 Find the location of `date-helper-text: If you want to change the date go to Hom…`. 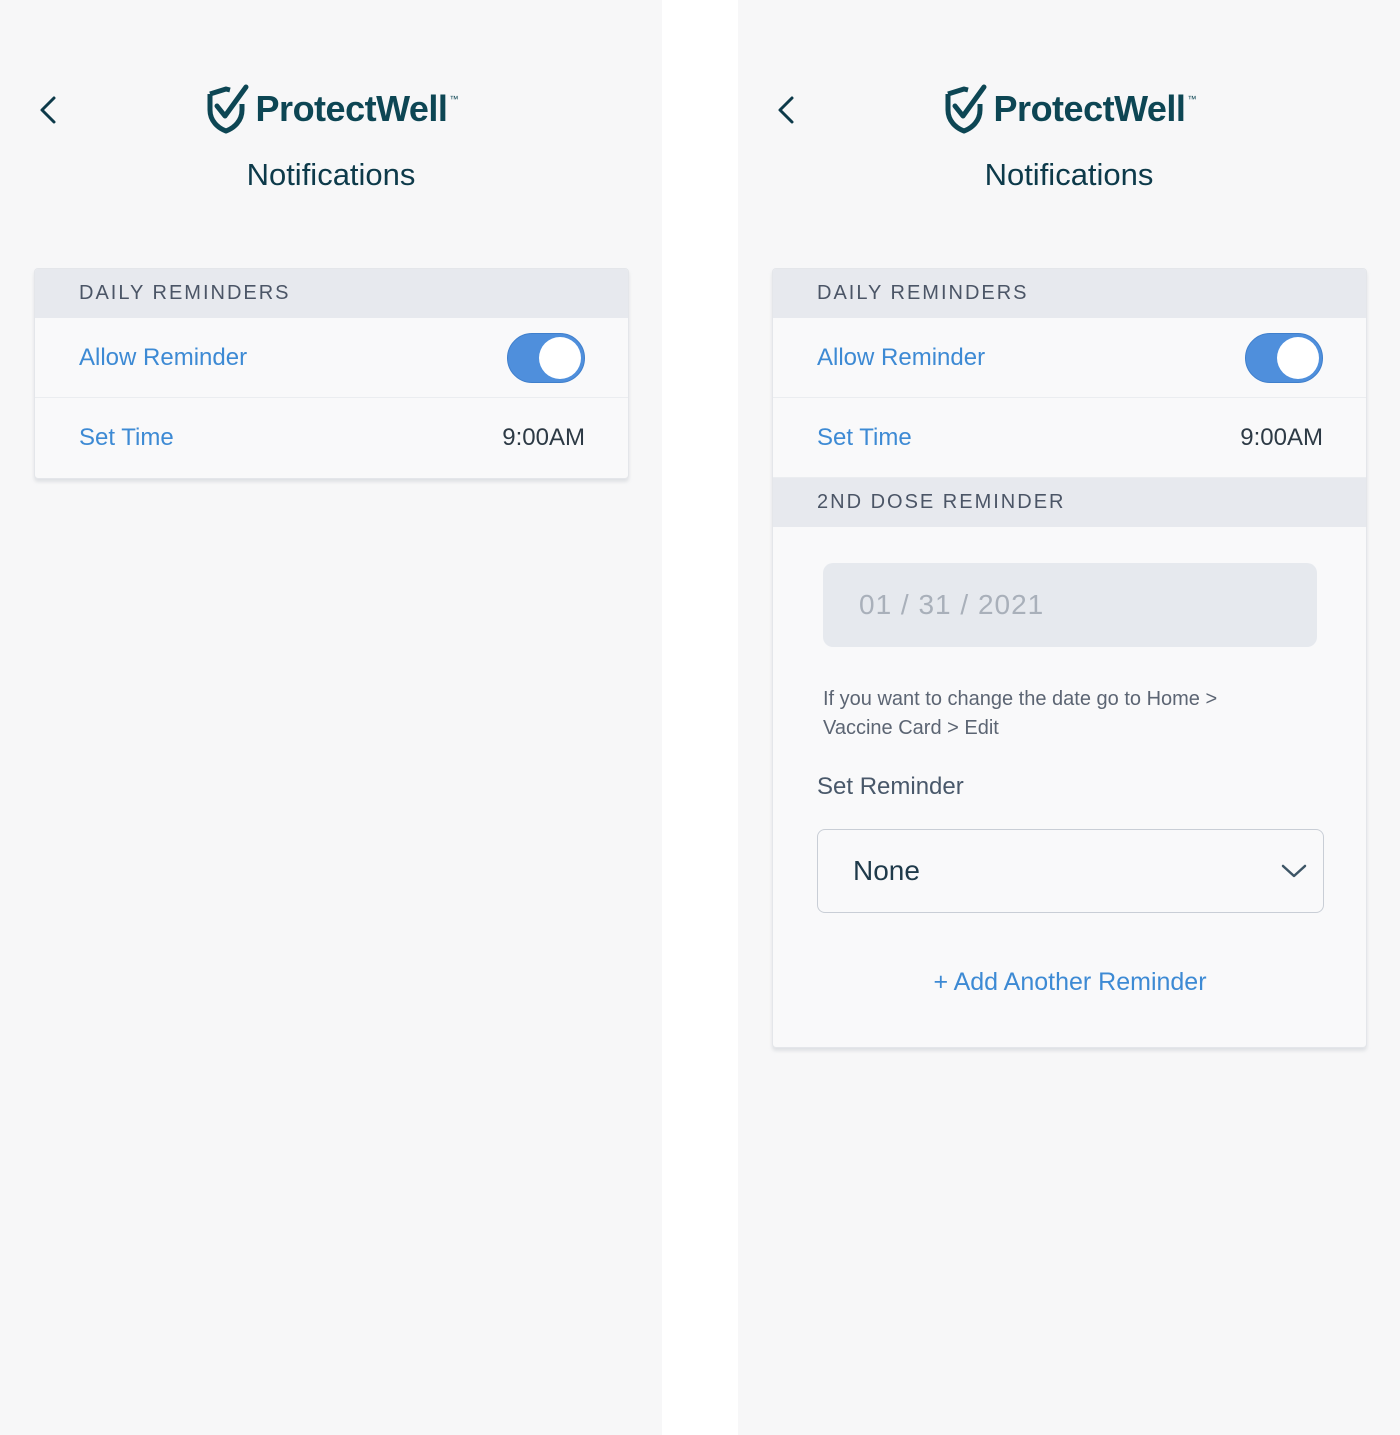

date-helper-text: If you want to change the date go to Hom… is located at coordinates (1020, 713).